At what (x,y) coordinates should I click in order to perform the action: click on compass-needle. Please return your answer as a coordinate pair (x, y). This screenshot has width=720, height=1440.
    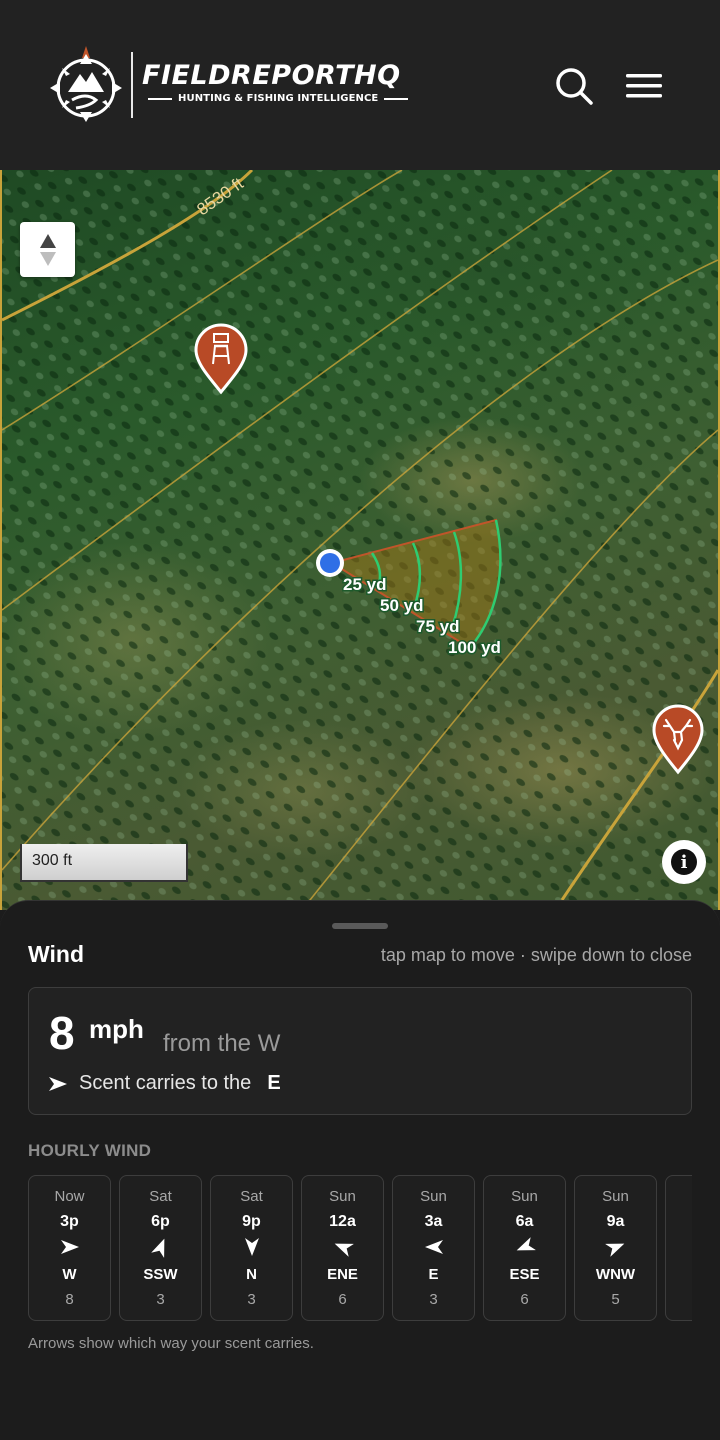
    Looking at the image, I should click on (47, 249).